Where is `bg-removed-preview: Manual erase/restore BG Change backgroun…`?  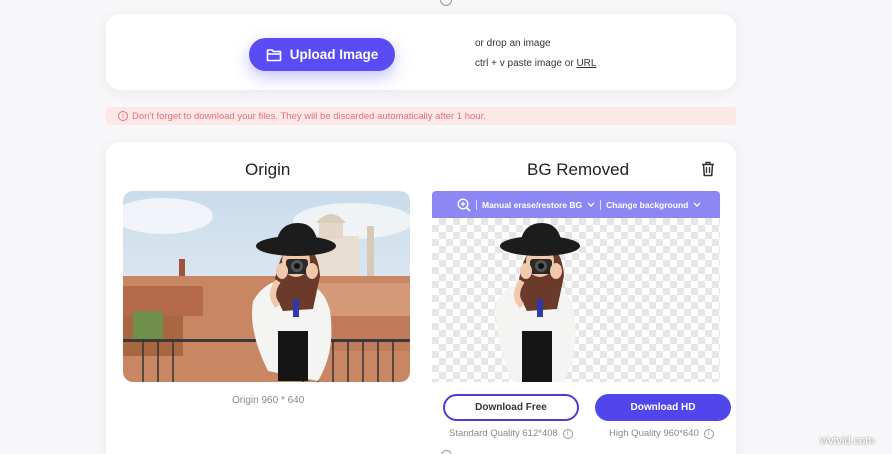 bg-removed-preview: Manual erase/restore BG Change backgroun… is located at coordinates (576, 286).